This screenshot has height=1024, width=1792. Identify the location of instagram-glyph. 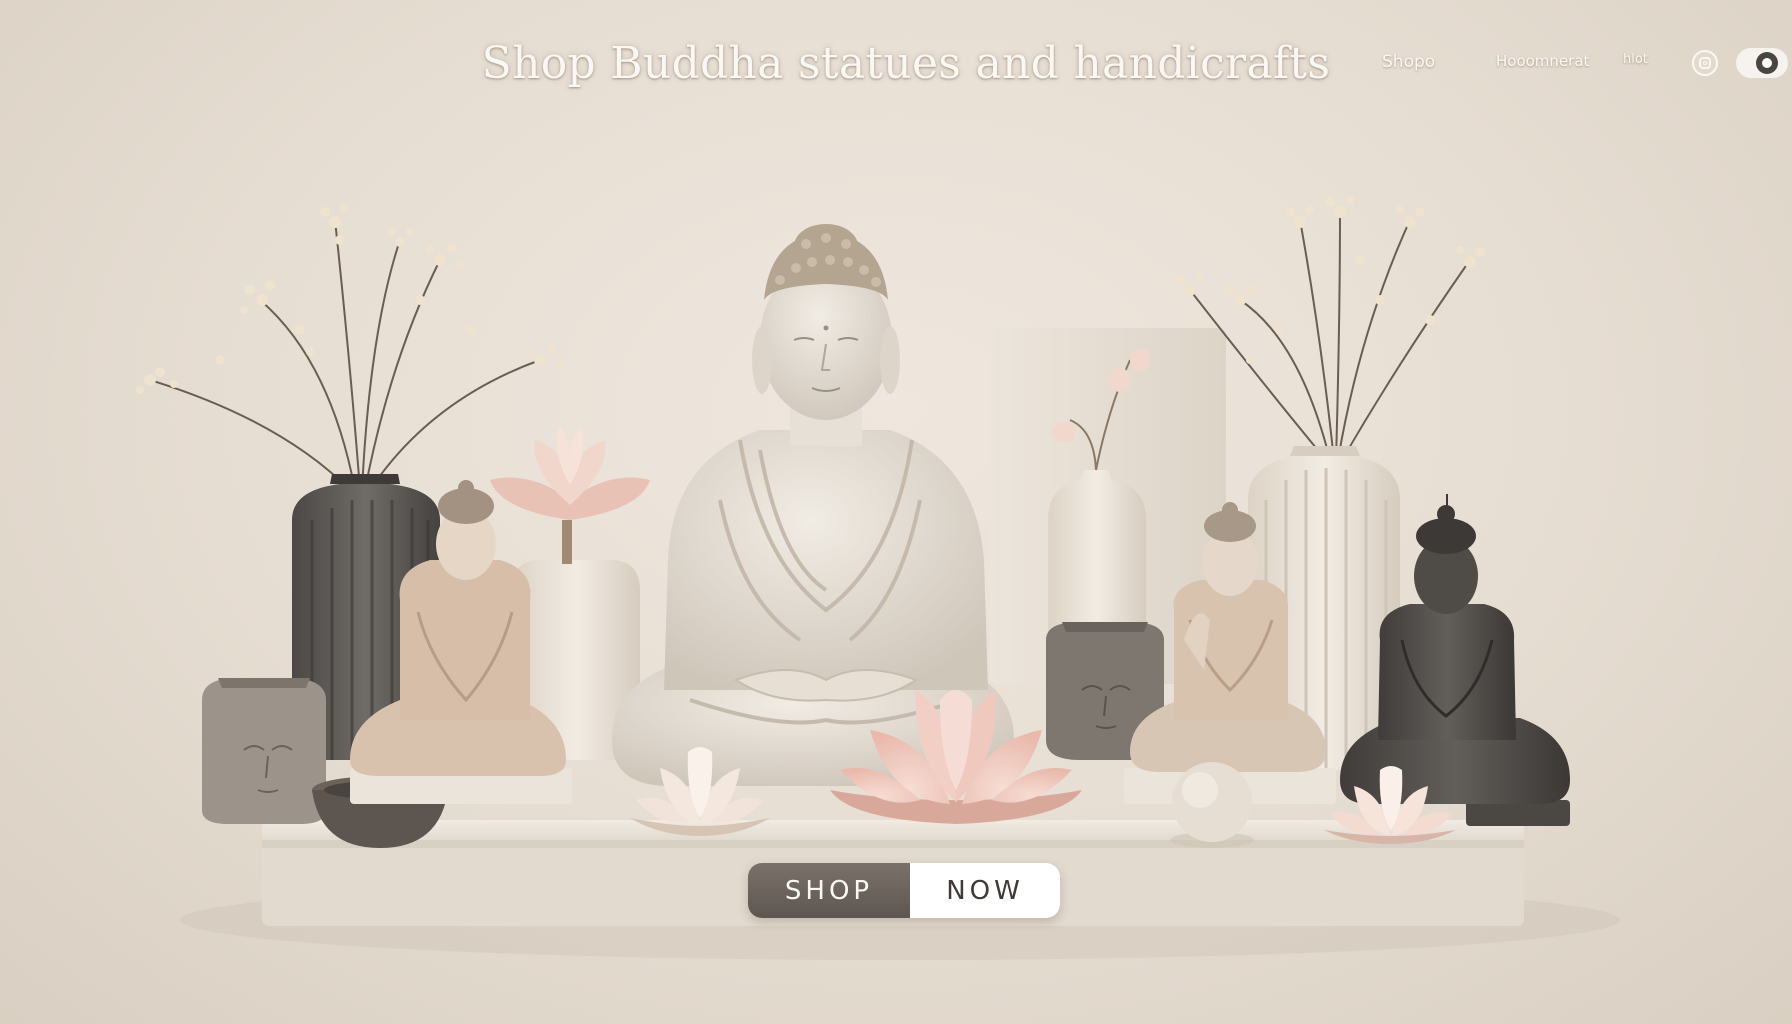
(1705, 63).